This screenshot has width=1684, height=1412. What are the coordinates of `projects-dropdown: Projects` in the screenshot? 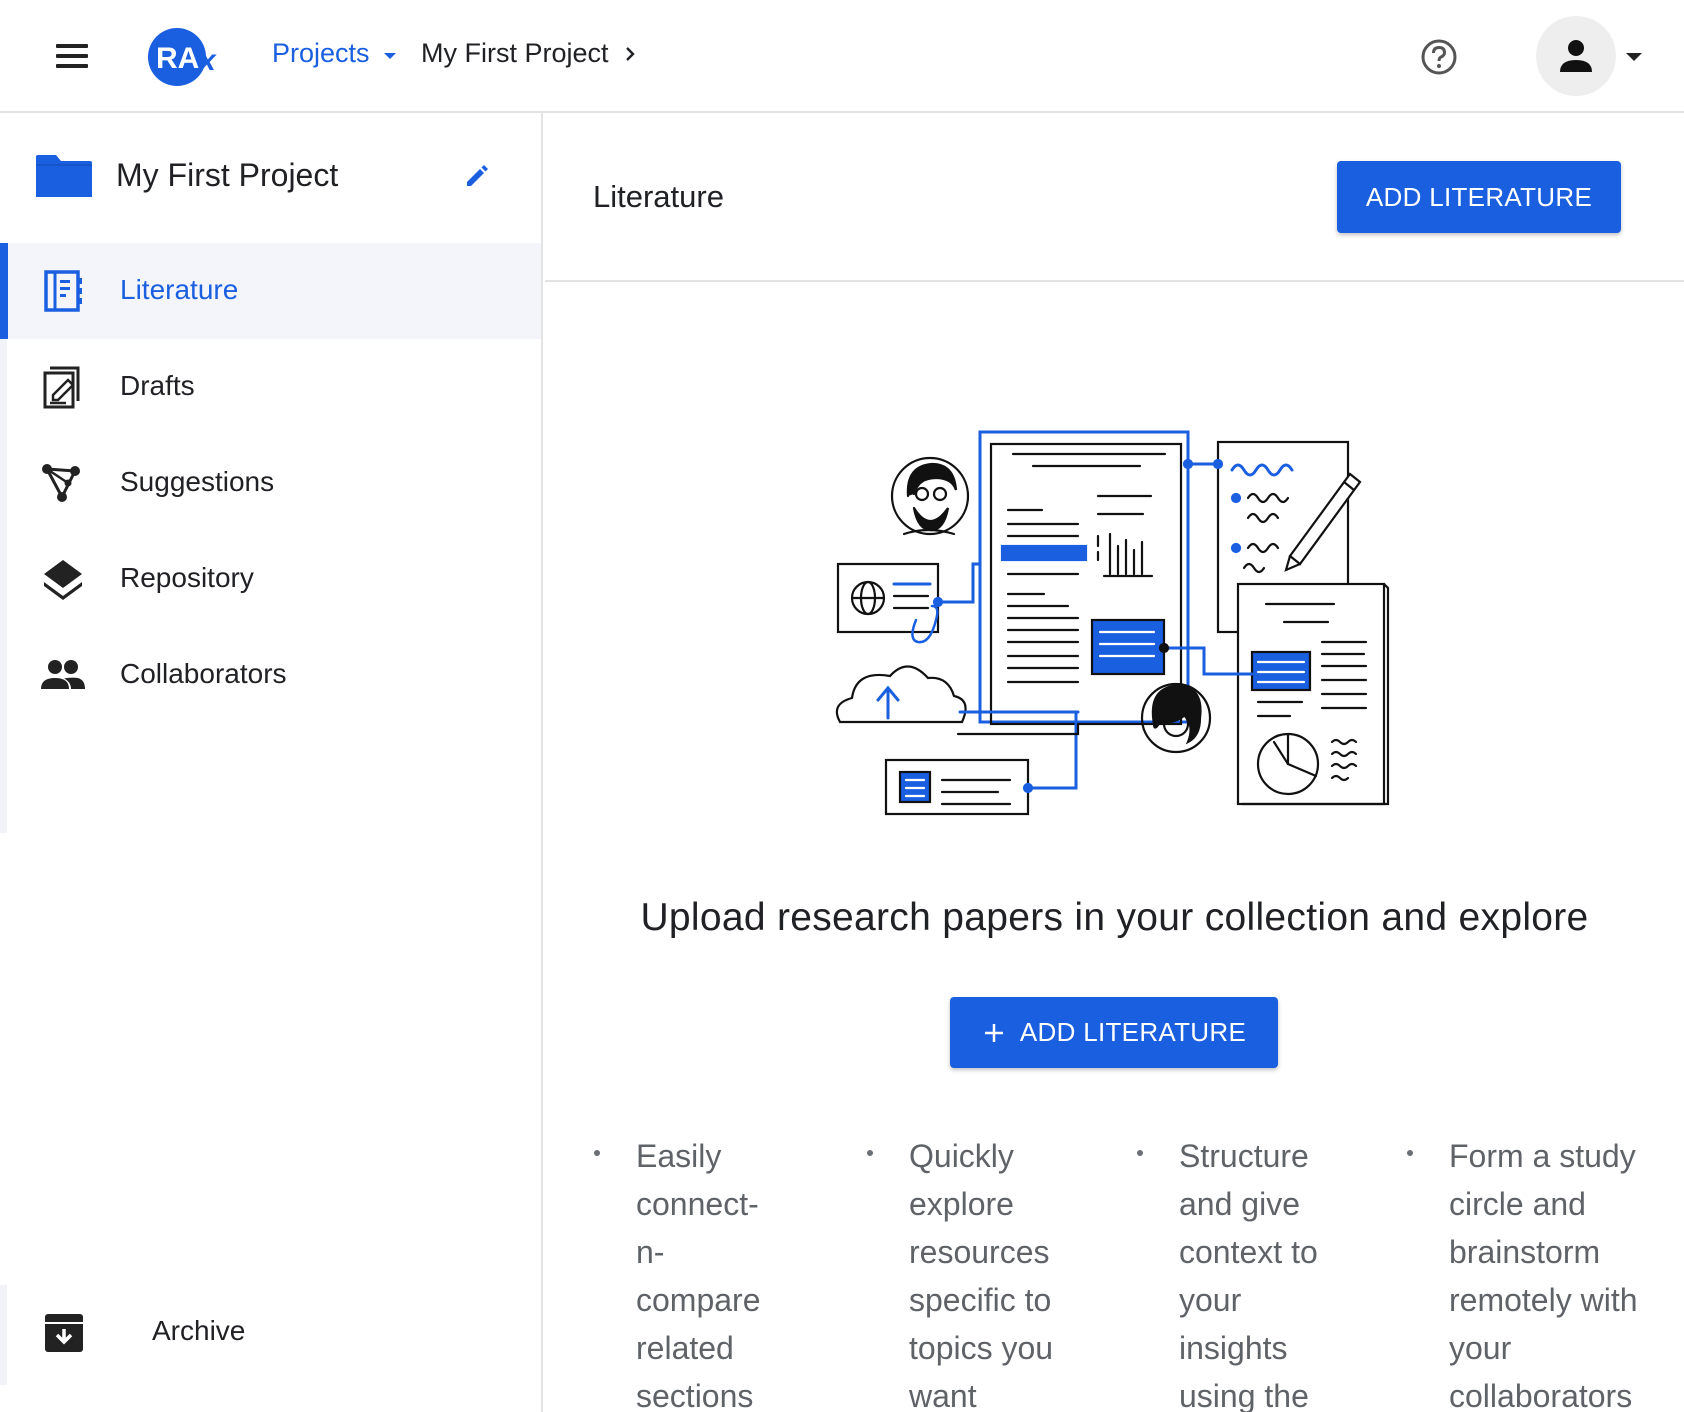 It's located at (334, 53).